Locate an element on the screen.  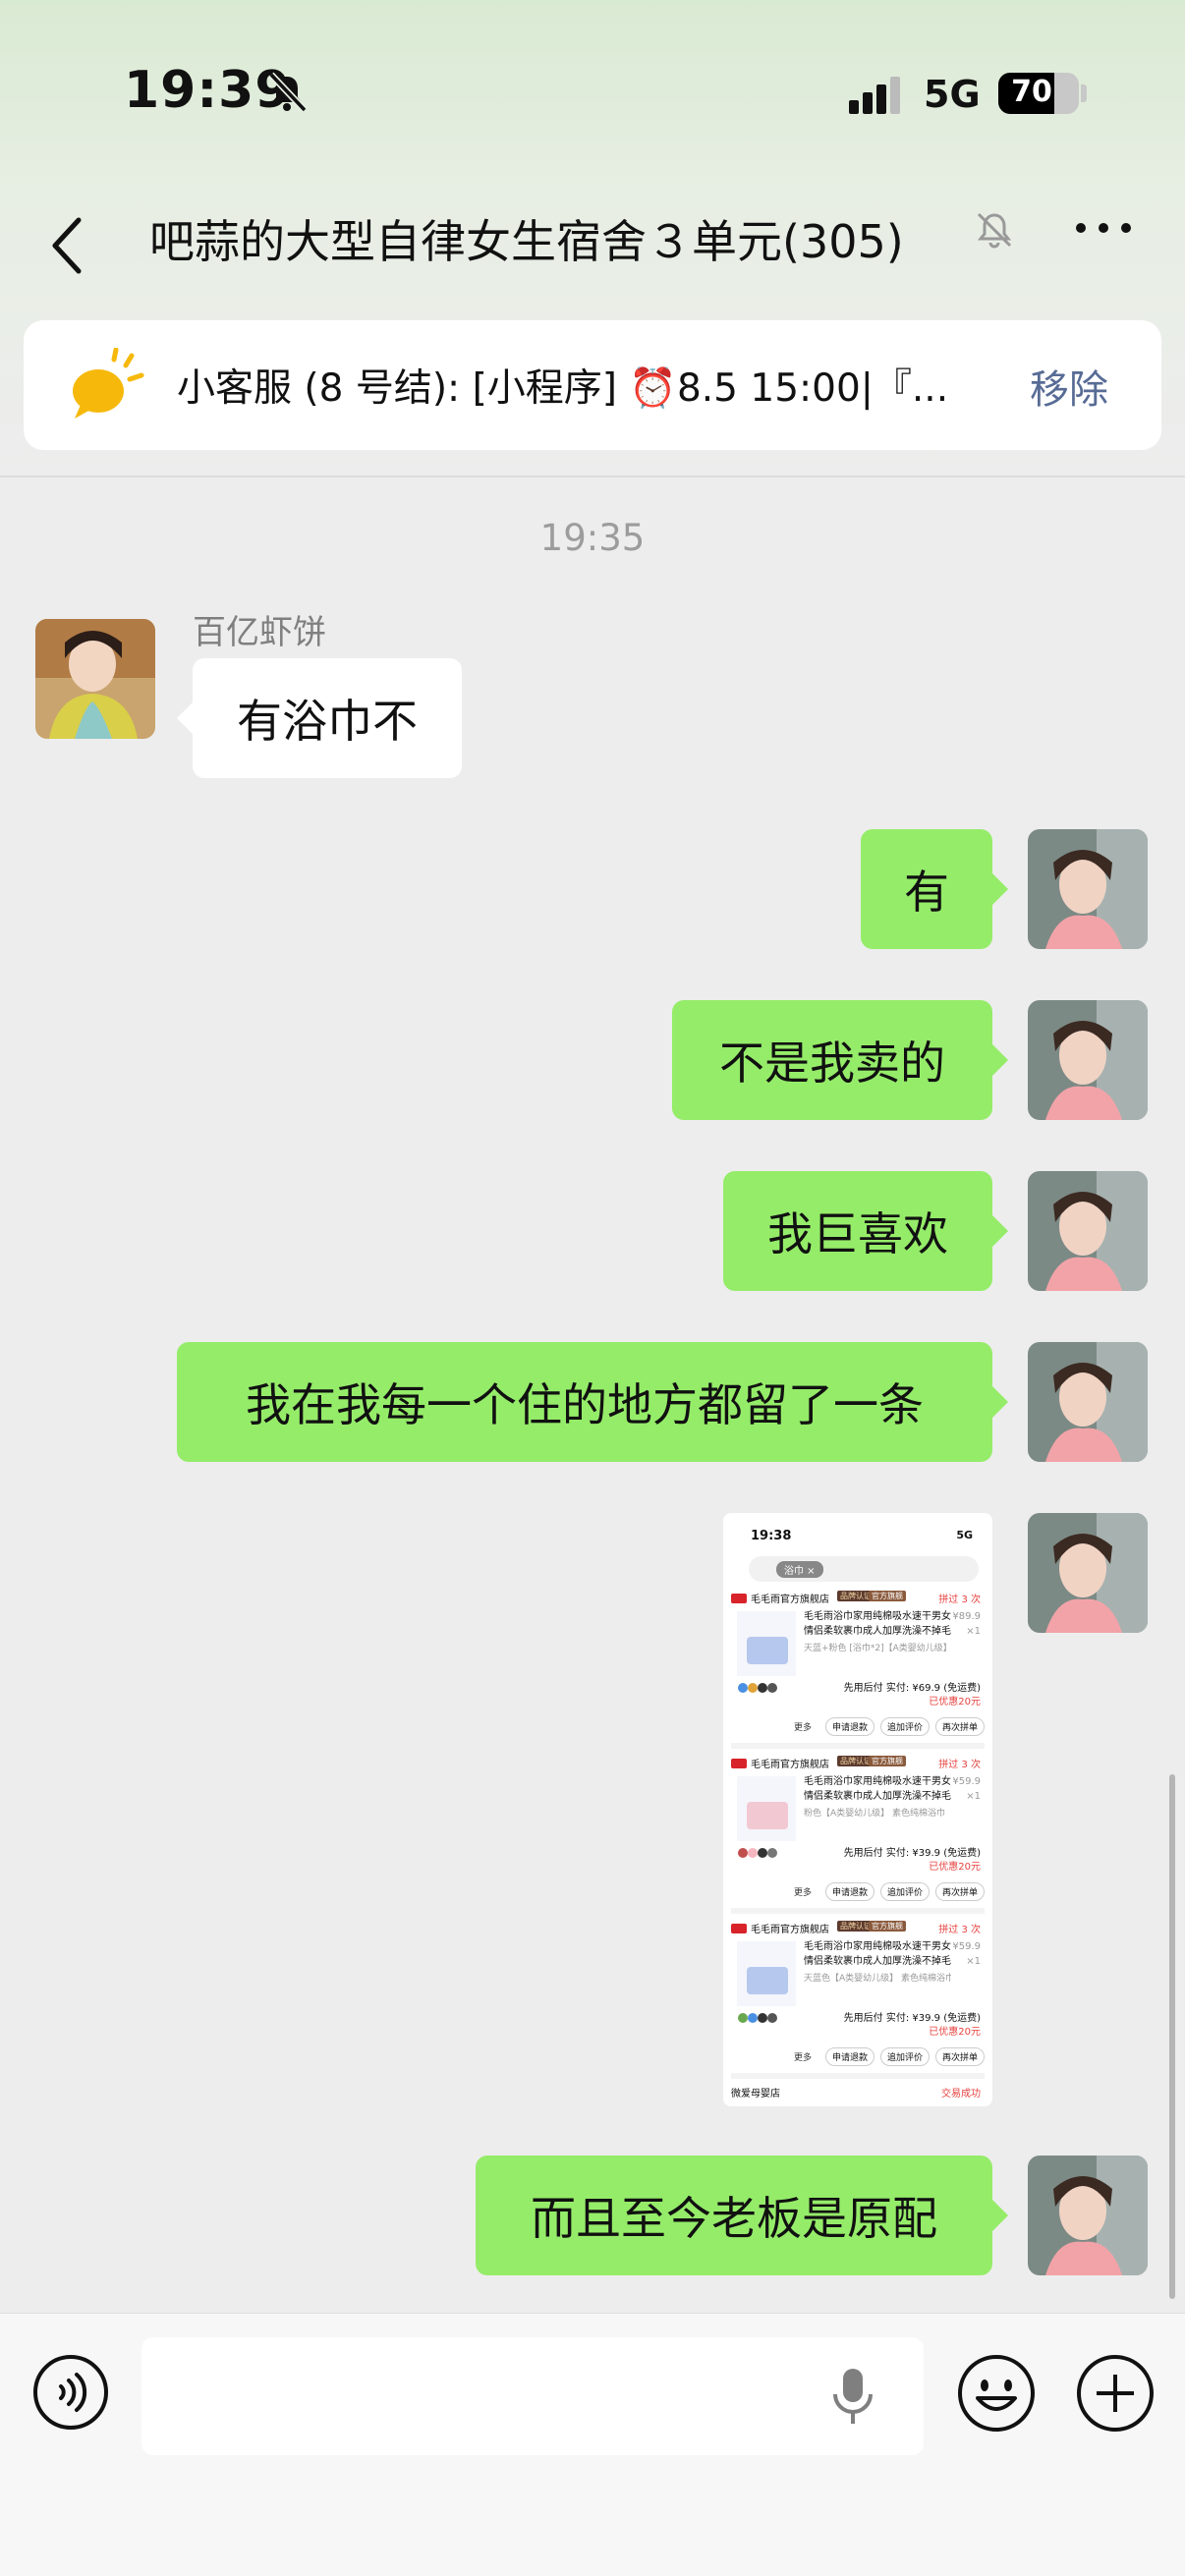
divider is located at coordinates (592, 476).